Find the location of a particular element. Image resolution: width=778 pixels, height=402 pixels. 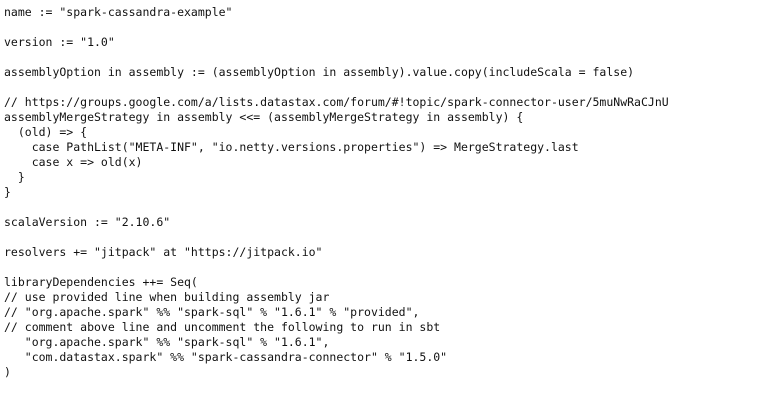

code-line: libraryDependencies ++= Seq( is located at coordinates (101, 282).